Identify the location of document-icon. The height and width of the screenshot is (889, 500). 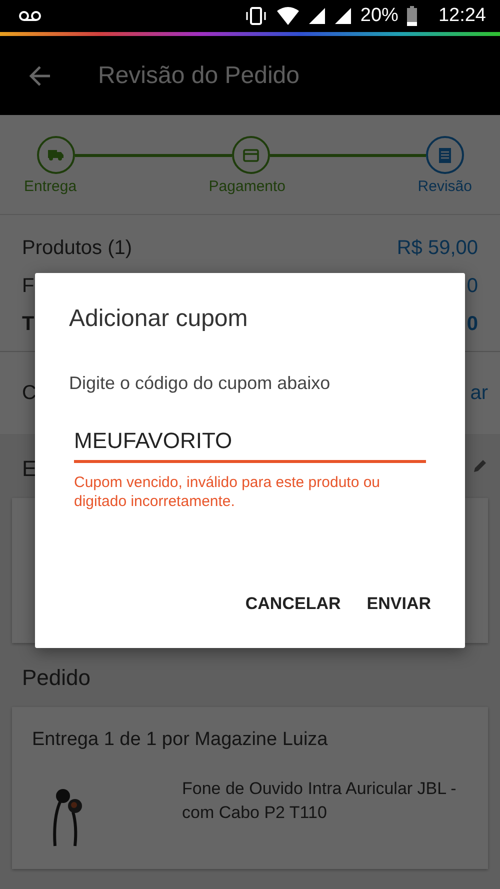
(445, 155).